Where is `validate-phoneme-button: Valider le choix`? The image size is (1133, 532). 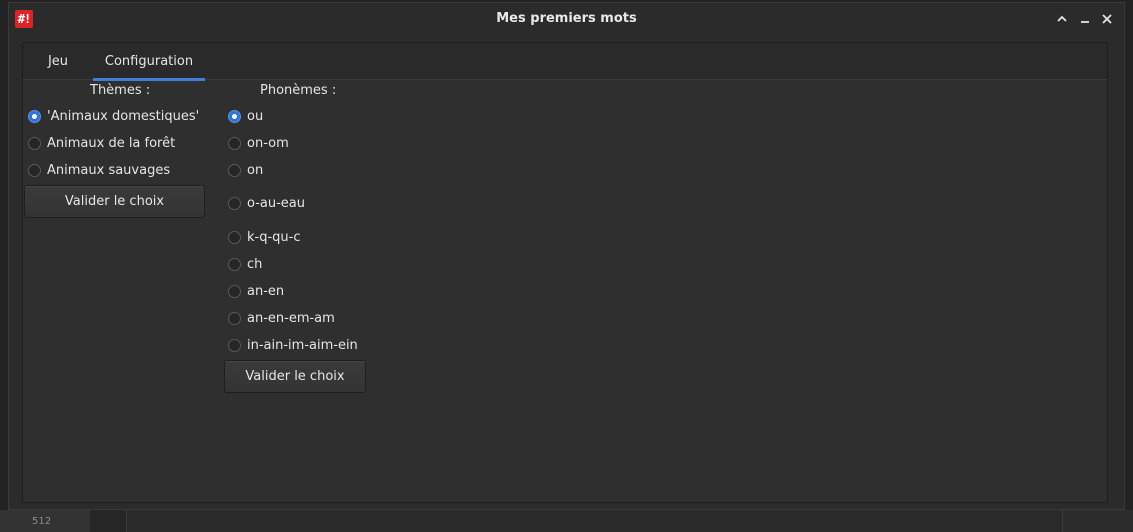
validate-phoneme-button: Valider le choix is located at coordinates (295, 376).